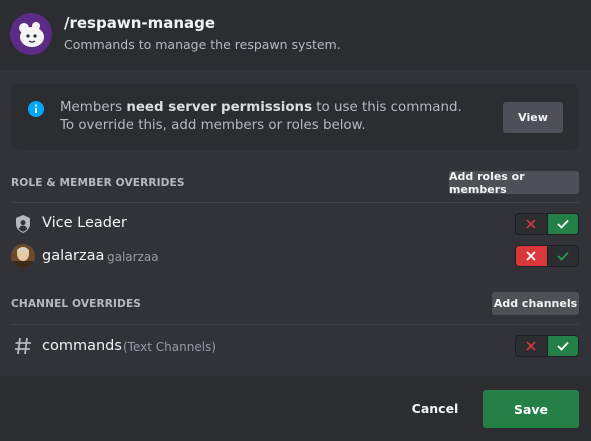 This screenshot has width=591, height=441. Describe the element at coordinates (23, 256) in the screenshot. I see `avatar` at that location.